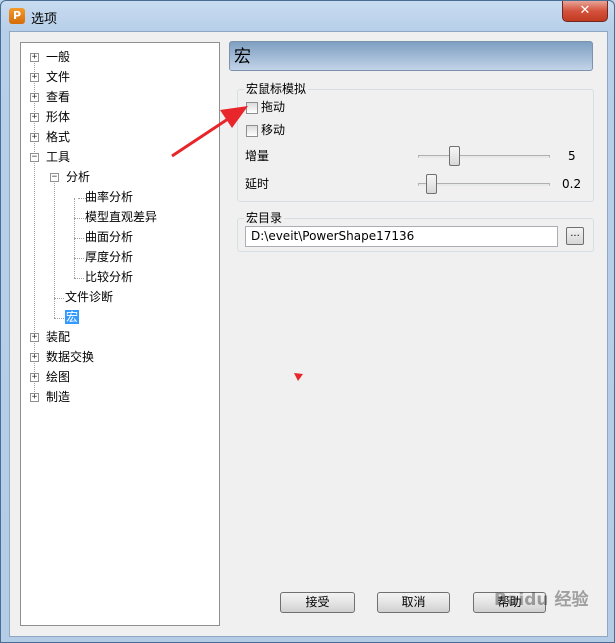 The height and width of the screenshot is (643, 615). Describe the element at coordinates (58, 397) in the screenshot. I see `tree-item-label: 制造` at that location.